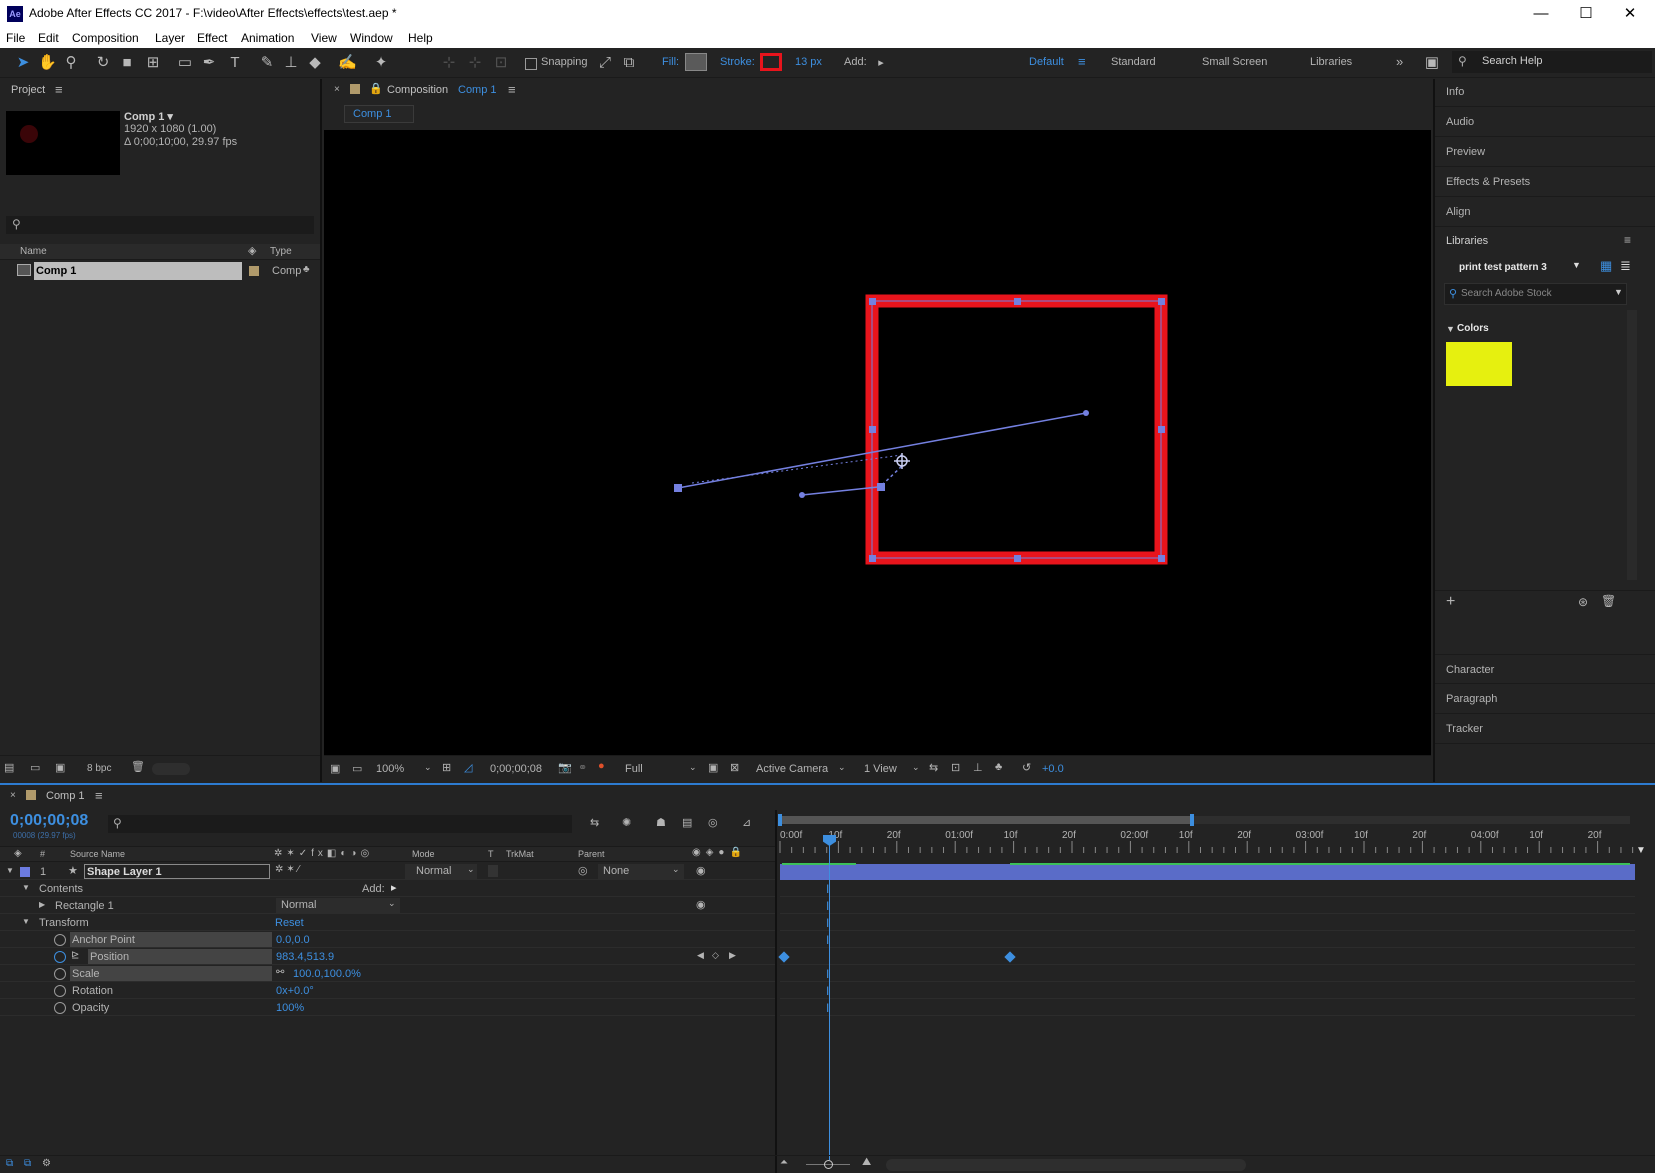 The image size is (1655, 1173). I want to click on workspace-default: Default, so click(1046, 62).